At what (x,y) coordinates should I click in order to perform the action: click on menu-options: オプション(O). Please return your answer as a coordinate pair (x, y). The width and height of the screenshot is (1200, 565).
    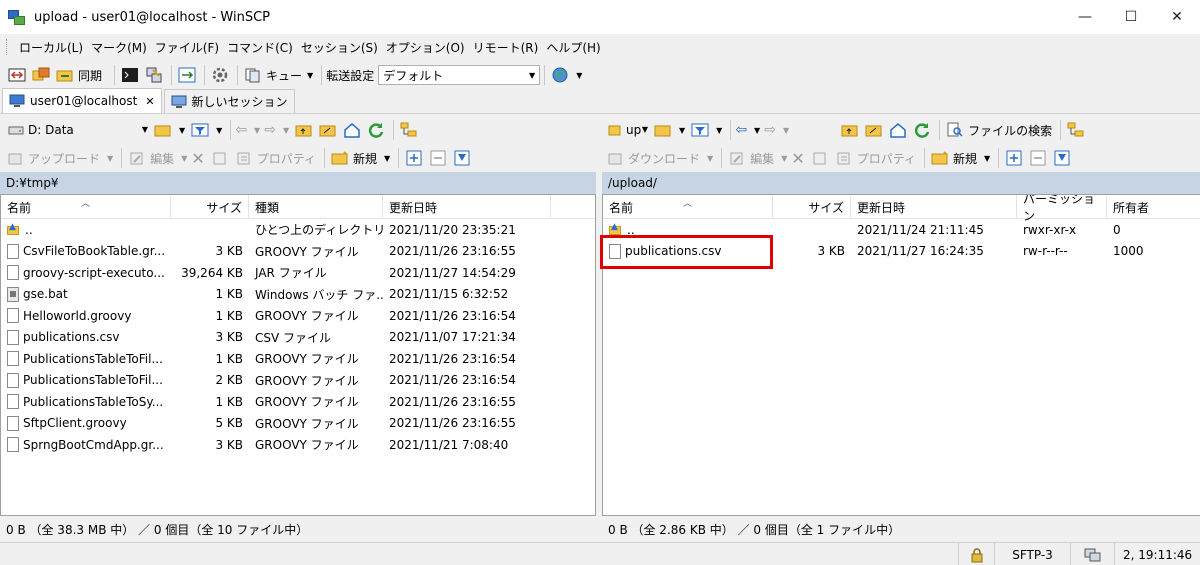
    Looking at the image, I should click on (425, 47).